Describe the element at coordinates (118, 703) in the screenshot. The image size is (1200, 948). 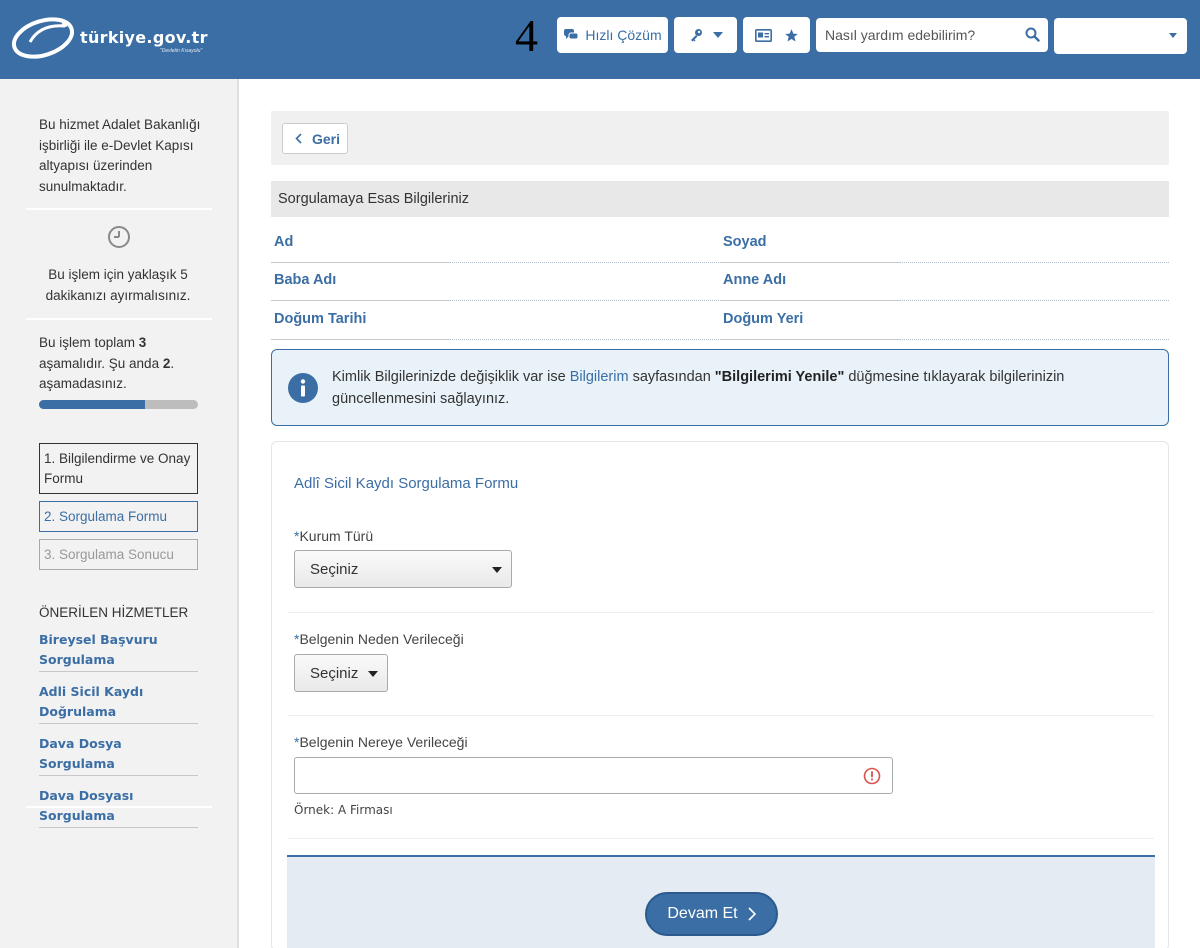
I see `recommended-link: Adli Sicil Kaydı Doğrulama` at that location.